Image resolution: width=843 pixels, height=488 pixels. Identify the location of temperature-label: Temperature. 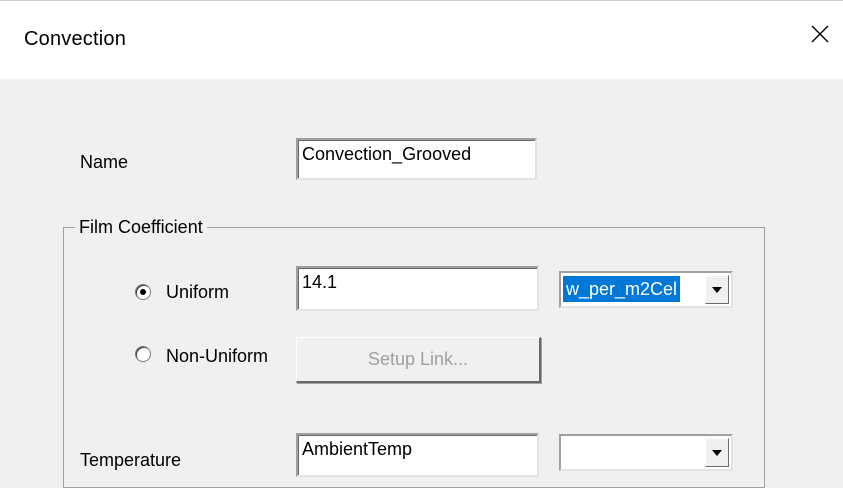
(131, 460).